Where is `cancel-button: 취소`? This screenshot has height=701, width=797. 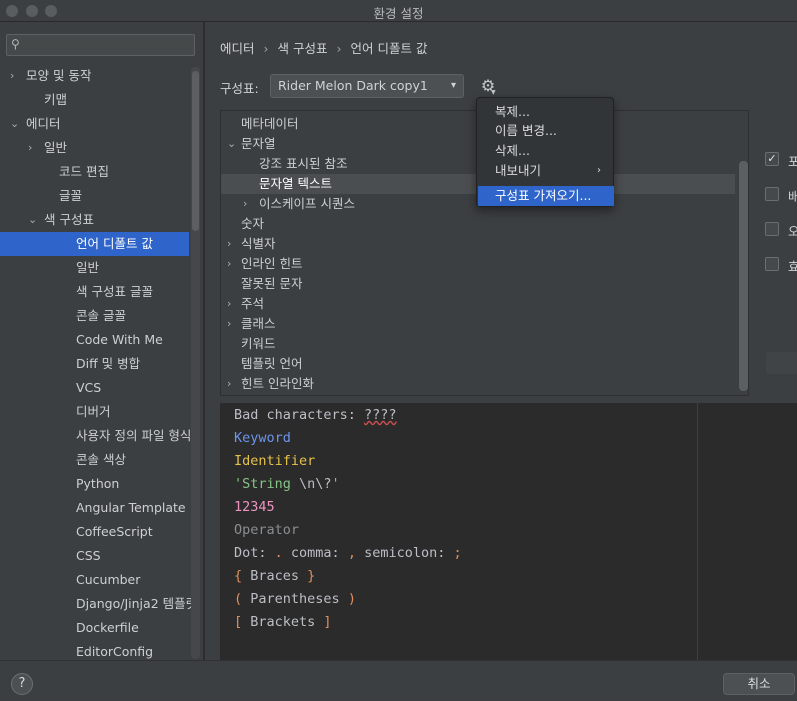
cancel-button: 취소 is located at coordinates (759, 684).